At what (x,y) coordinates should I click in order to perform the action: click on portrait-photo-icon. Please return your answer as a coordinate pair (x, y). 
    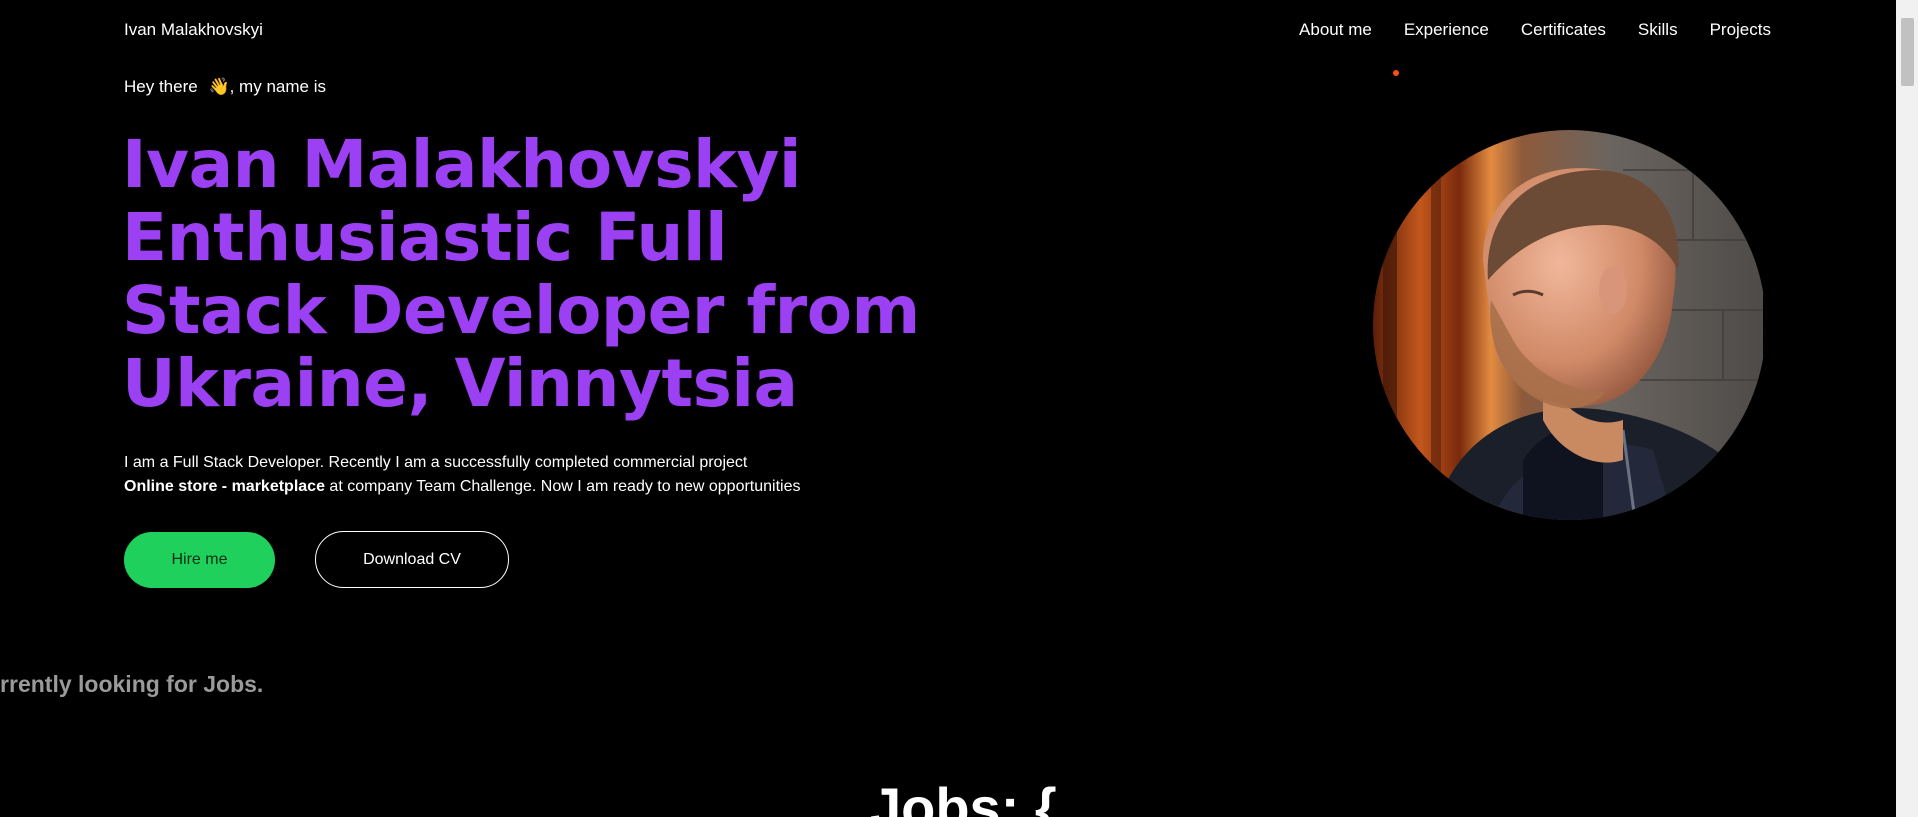
    Looking at the image, I should click on (1569, 325).